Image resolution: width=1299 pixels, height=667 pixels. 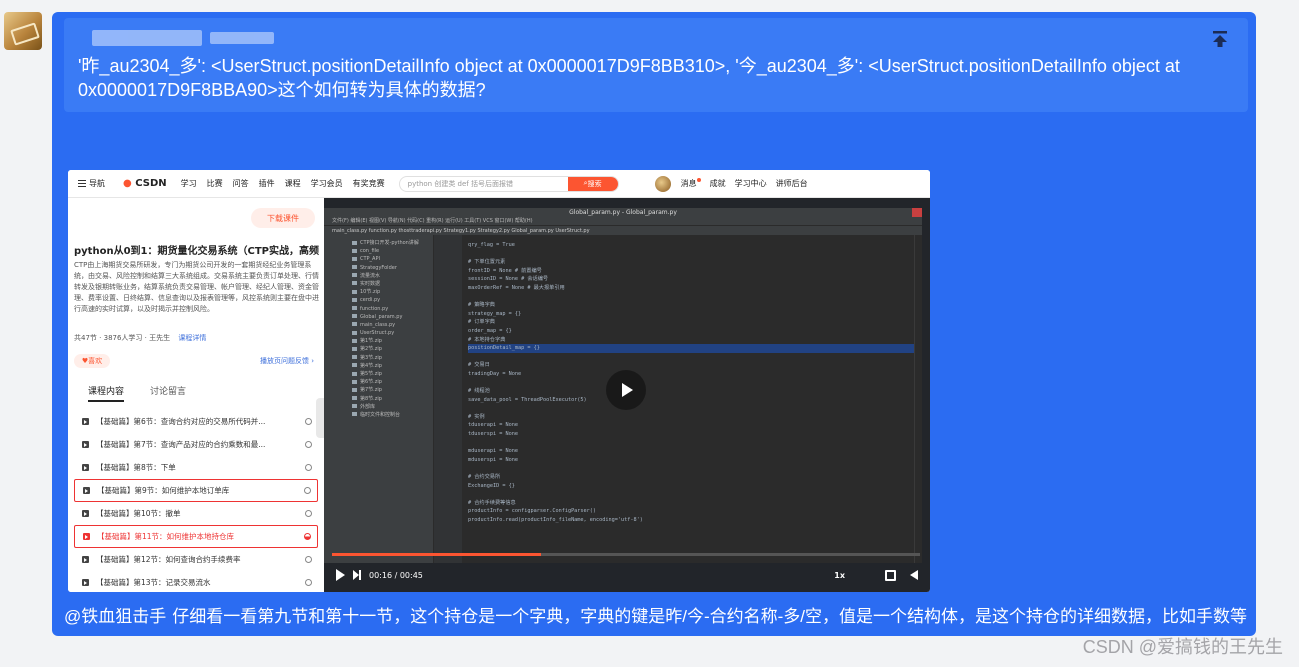 I want to click on code-line: qry_flag = True, so click(x=491, y=245).